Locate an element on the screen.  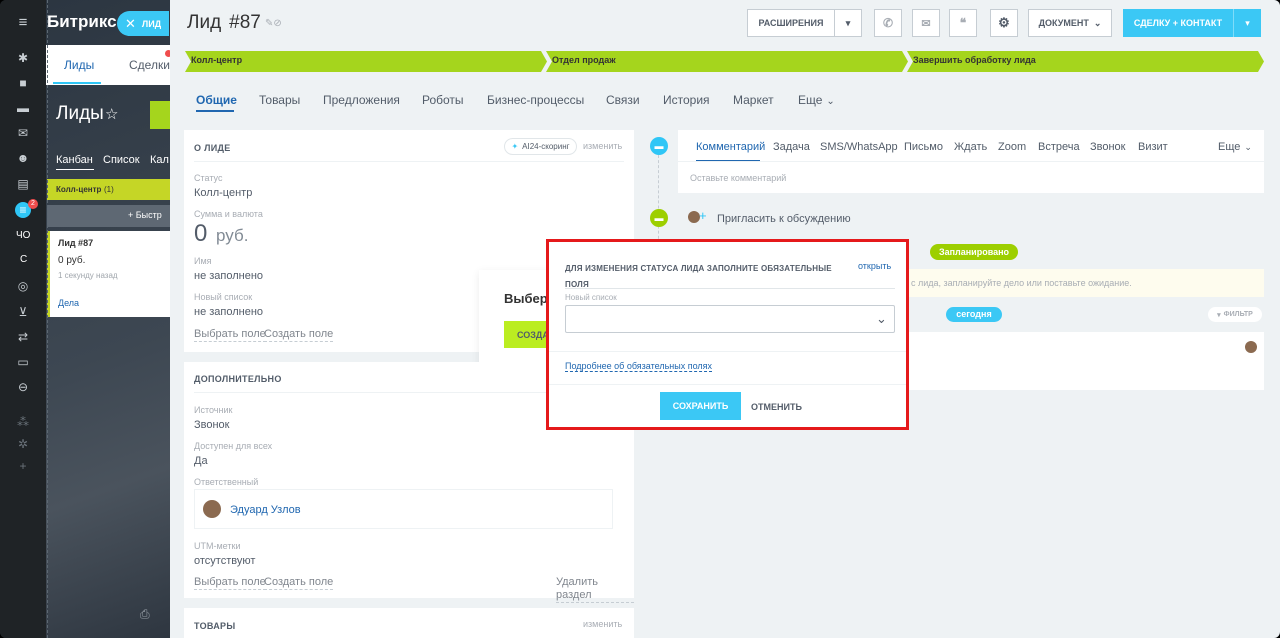
settings-icon: ✲ is located at coordinates (23, 444).